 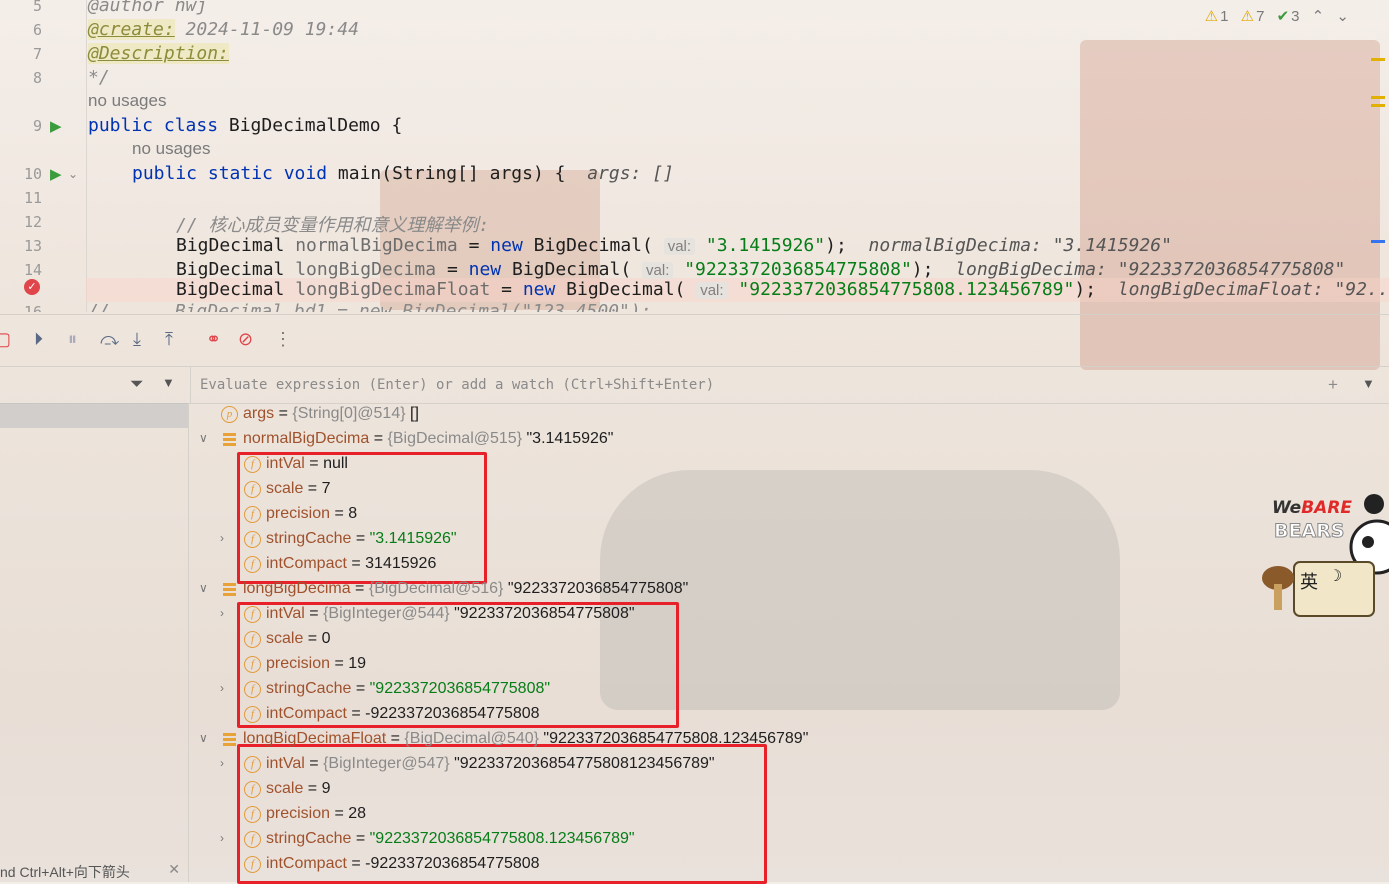 What do you see at coordinates (158, 53) in the screenshot?
I see `javadoc-tag: @Description:` at bounding box center [158, 53].